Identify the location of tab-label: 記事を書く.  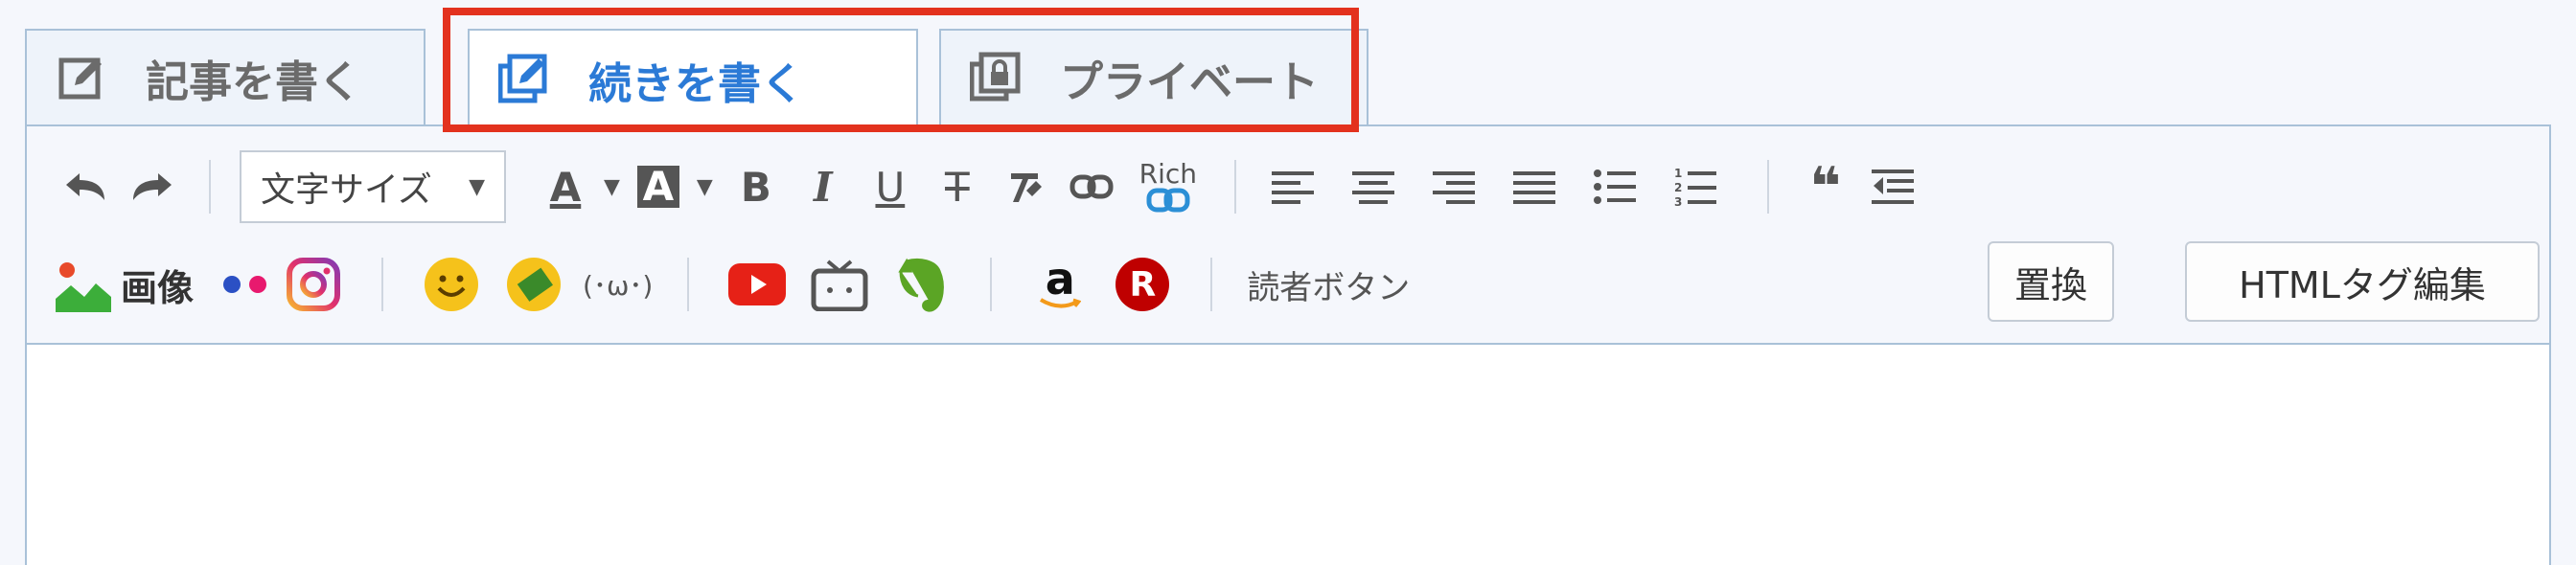
(254, 82).